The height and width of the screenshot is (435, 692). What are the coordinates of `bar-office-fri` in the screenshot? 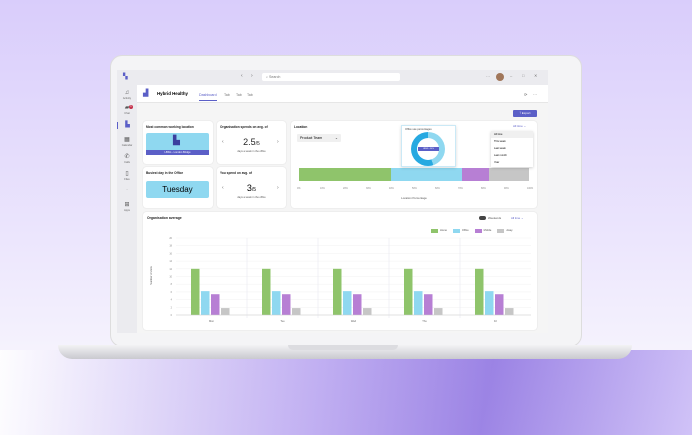 It's located at (489, 303).